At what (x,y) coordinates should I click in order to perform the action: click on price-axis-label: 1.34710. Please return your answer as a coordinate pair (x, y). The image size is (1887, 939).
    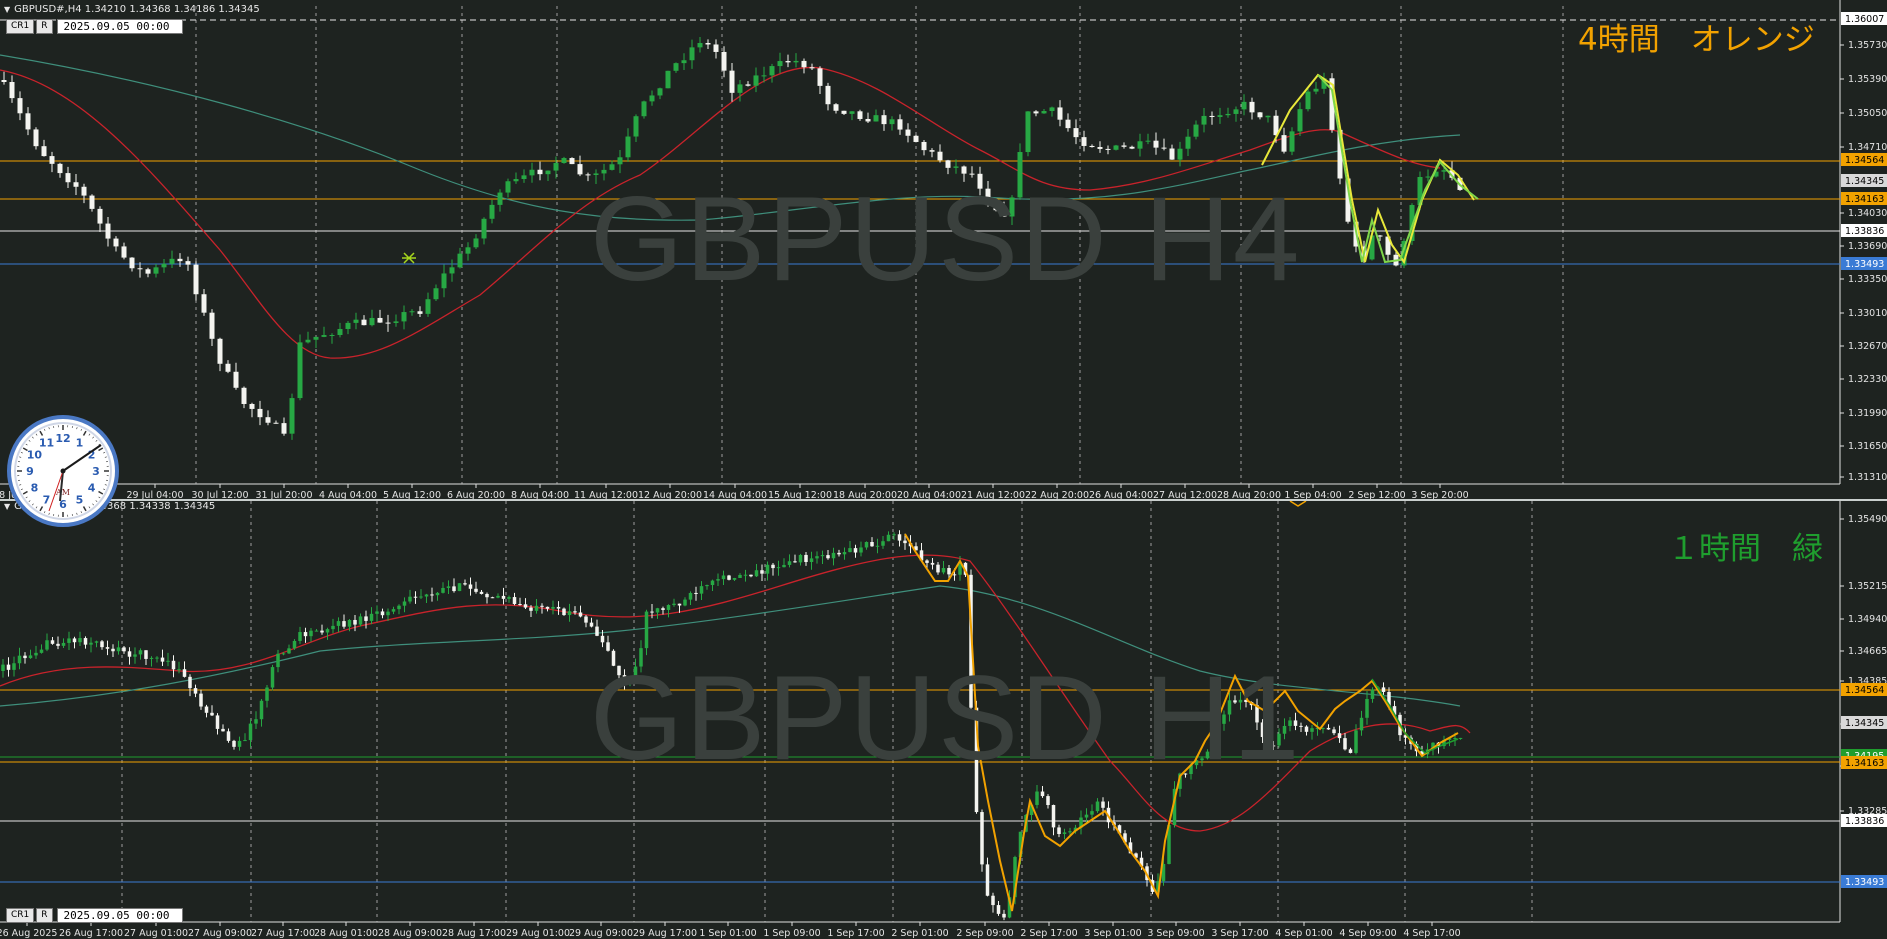
    Looking at the image, I should click on (1867, 147).